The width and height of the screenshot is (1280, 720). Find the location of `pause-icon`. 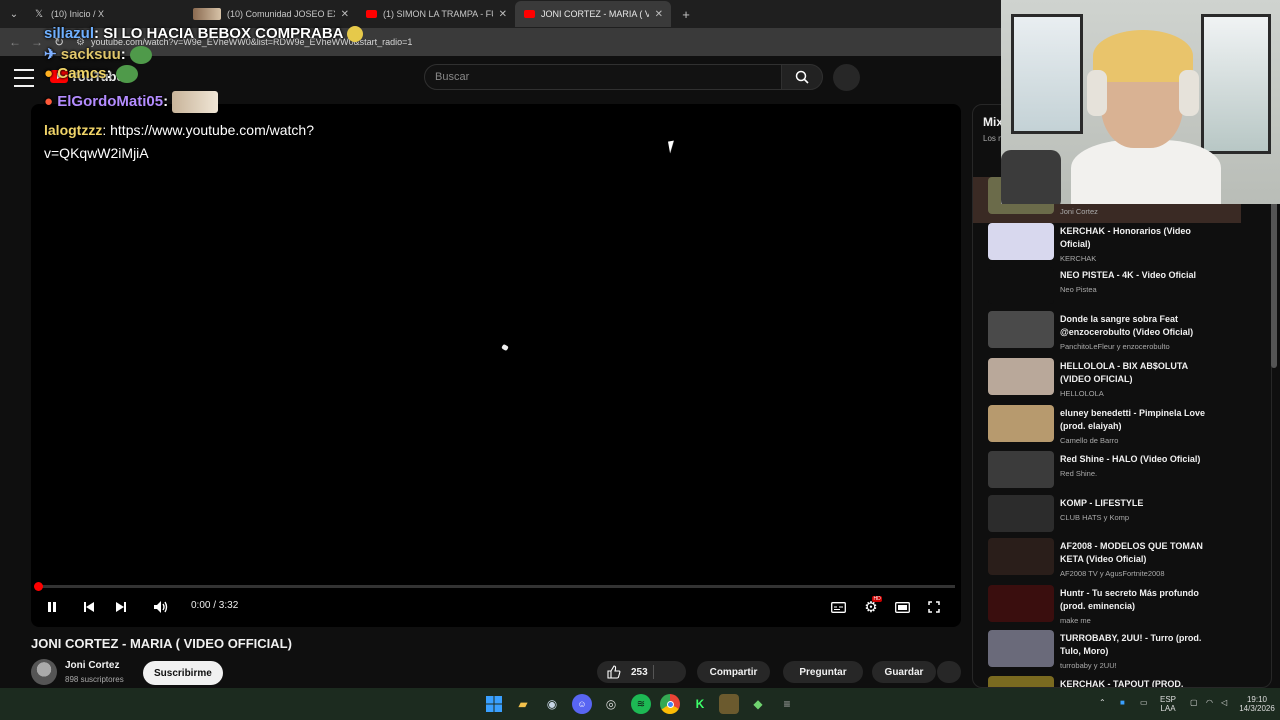

pause-icon is located at coordinates (52, 607).